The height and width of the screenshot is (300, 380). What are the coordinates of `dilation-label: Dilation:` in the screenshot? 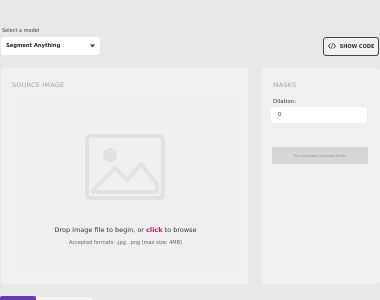 It's located at (285, 102).